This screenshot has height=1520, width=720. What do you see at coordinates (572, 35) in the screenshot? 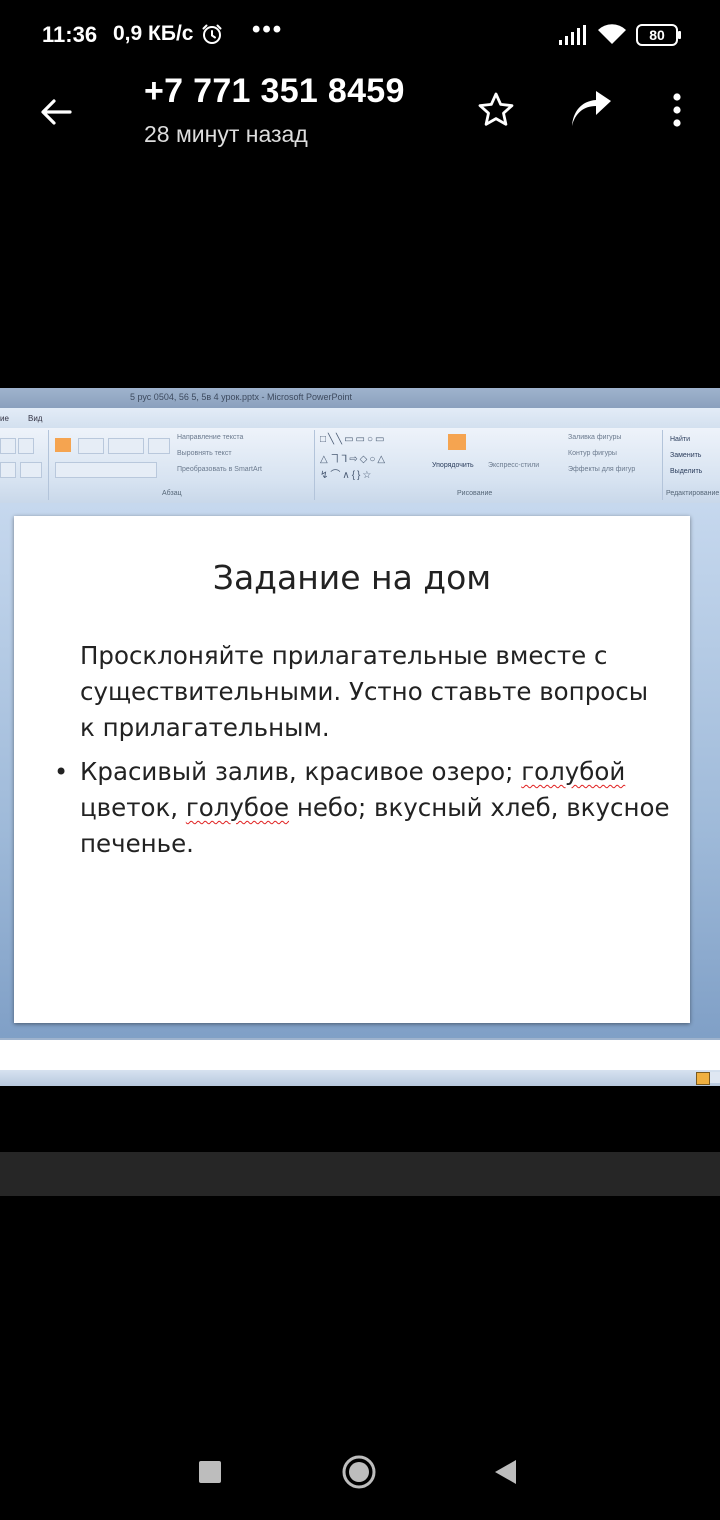
I see `signal-icon` at bounding box center [572, 35].